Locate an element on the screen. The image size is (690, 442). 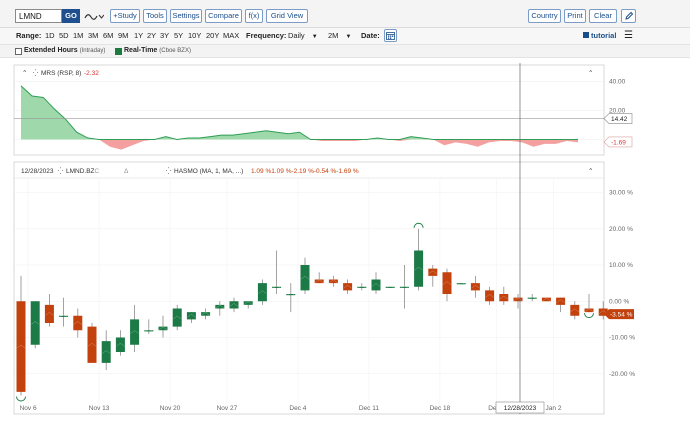
settings-button: Settings is located at coordinates (186, 16).